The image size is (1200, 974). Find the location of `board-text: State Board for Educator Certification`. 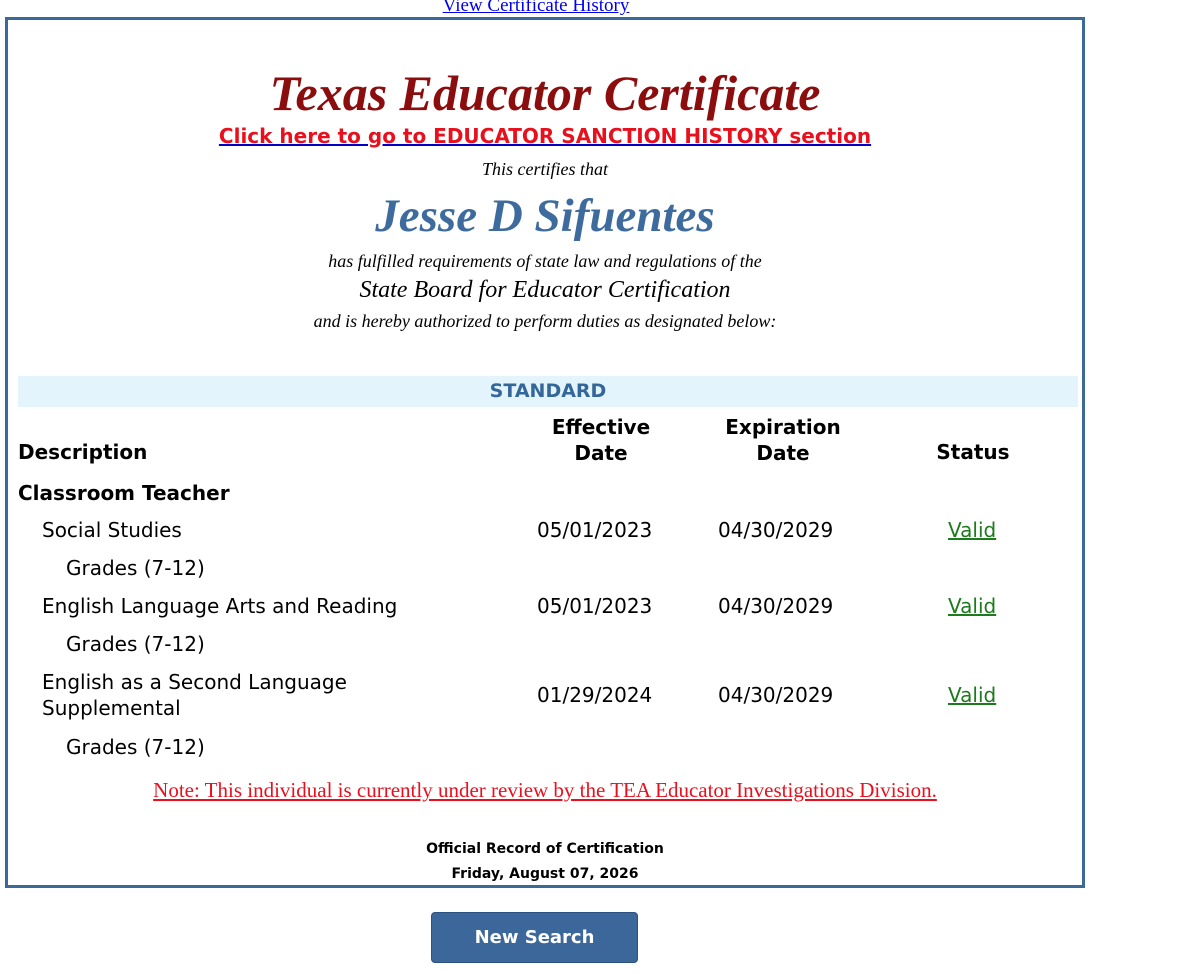

board-text: State Board for Educator Certification is located at coordinates (545, 290).